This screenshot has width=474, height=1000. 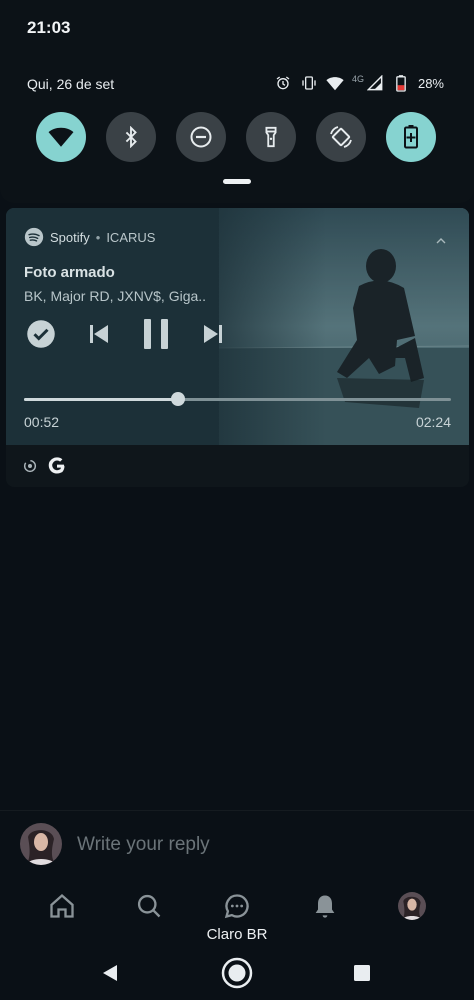 I want to click on avatar, so click(x=41, y=844).